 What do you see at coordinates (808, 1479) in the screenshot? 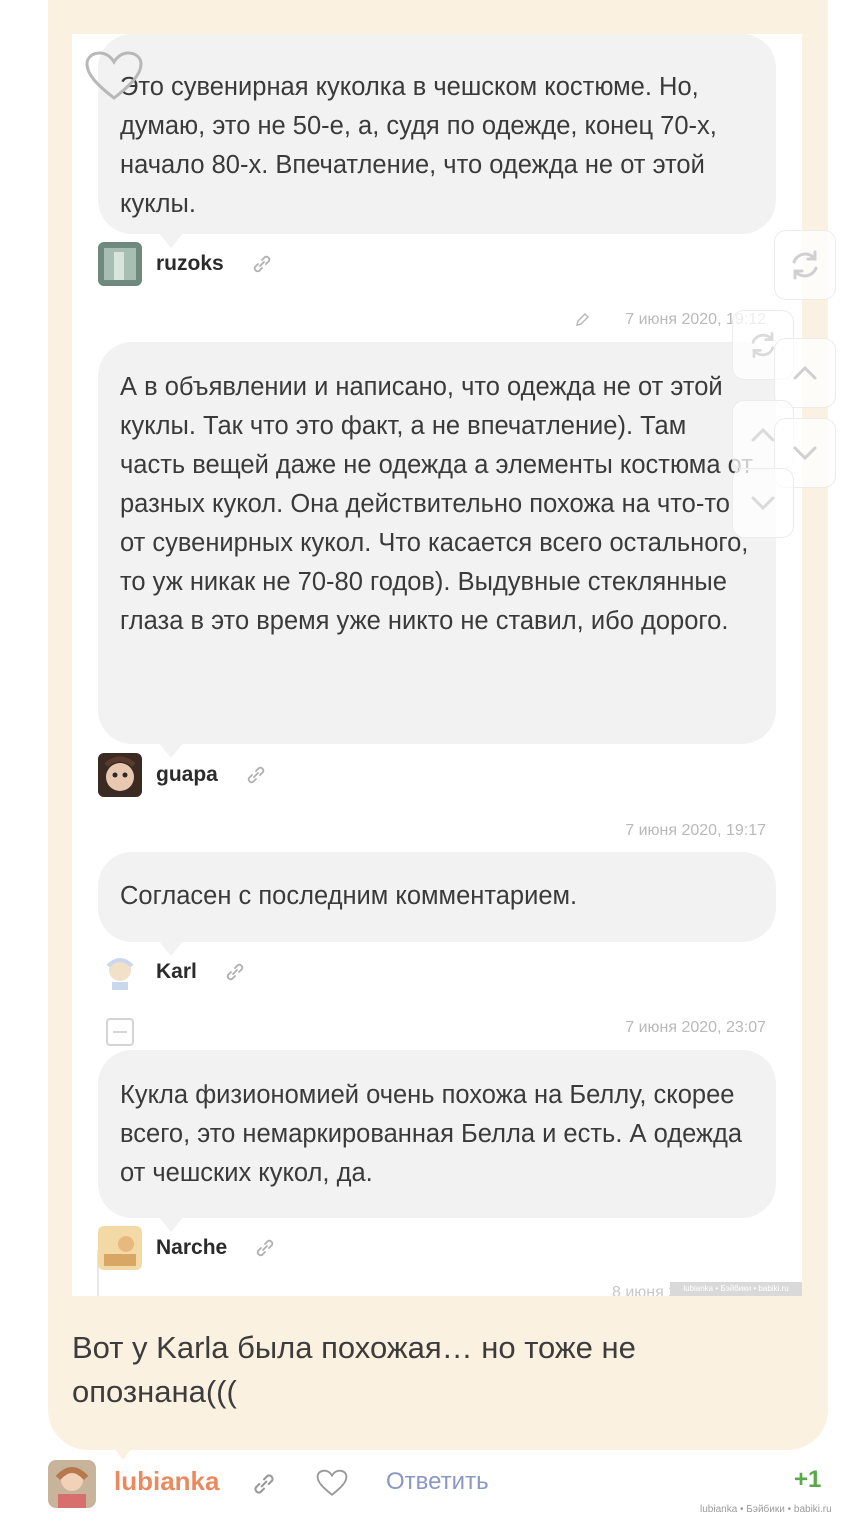
I see `vote-count: +1` at bounding box center [808, 1479].